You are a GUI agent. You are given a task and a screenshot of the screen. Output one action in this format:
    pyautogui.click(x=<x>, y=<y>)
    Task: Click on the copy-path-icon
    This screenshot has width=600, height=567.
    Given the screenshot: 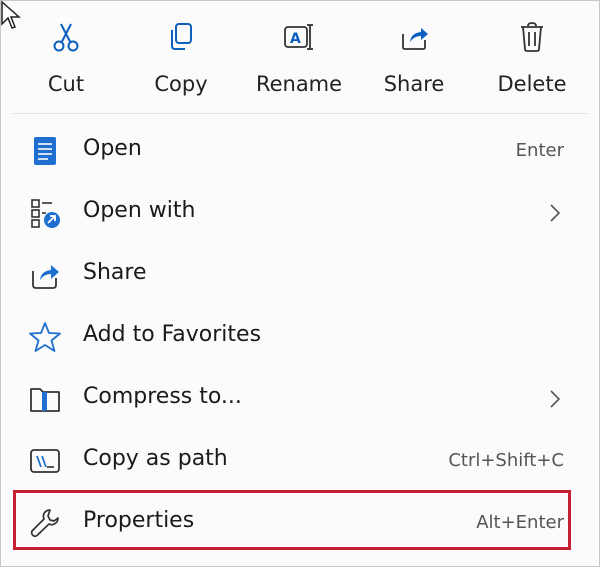 What is the action you would take?
    pyautogui.click(x=45, y=461)
    